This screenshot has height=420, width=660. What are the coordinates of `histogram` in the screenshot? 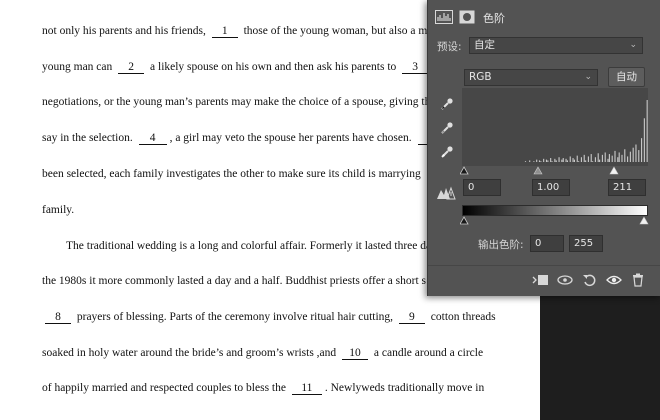 It's located at (555, 127).